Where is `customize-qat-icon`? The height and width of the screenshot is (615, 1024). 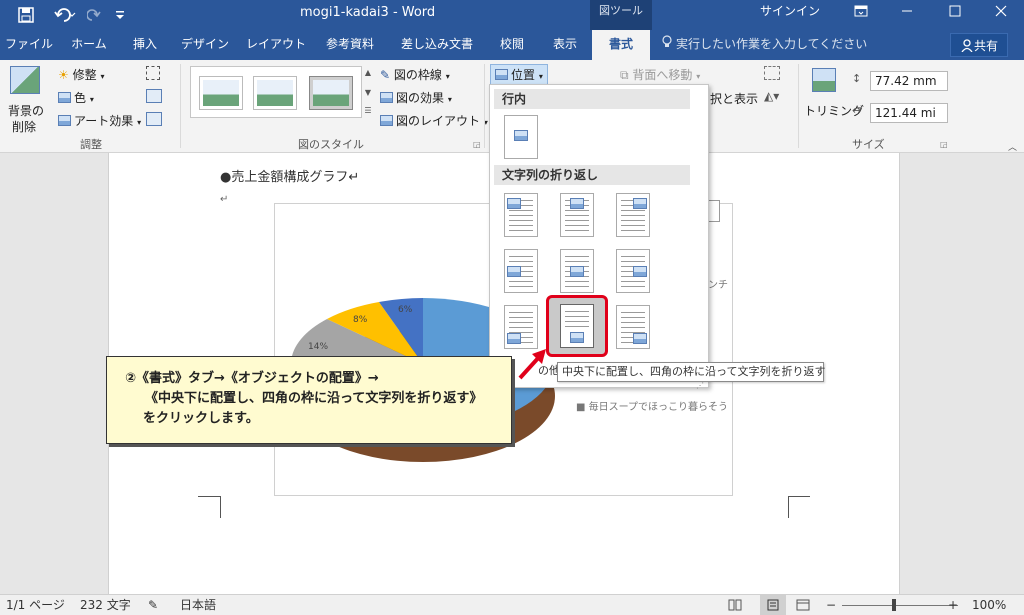 customize-qat-icon is located at coordinates (120, 15).